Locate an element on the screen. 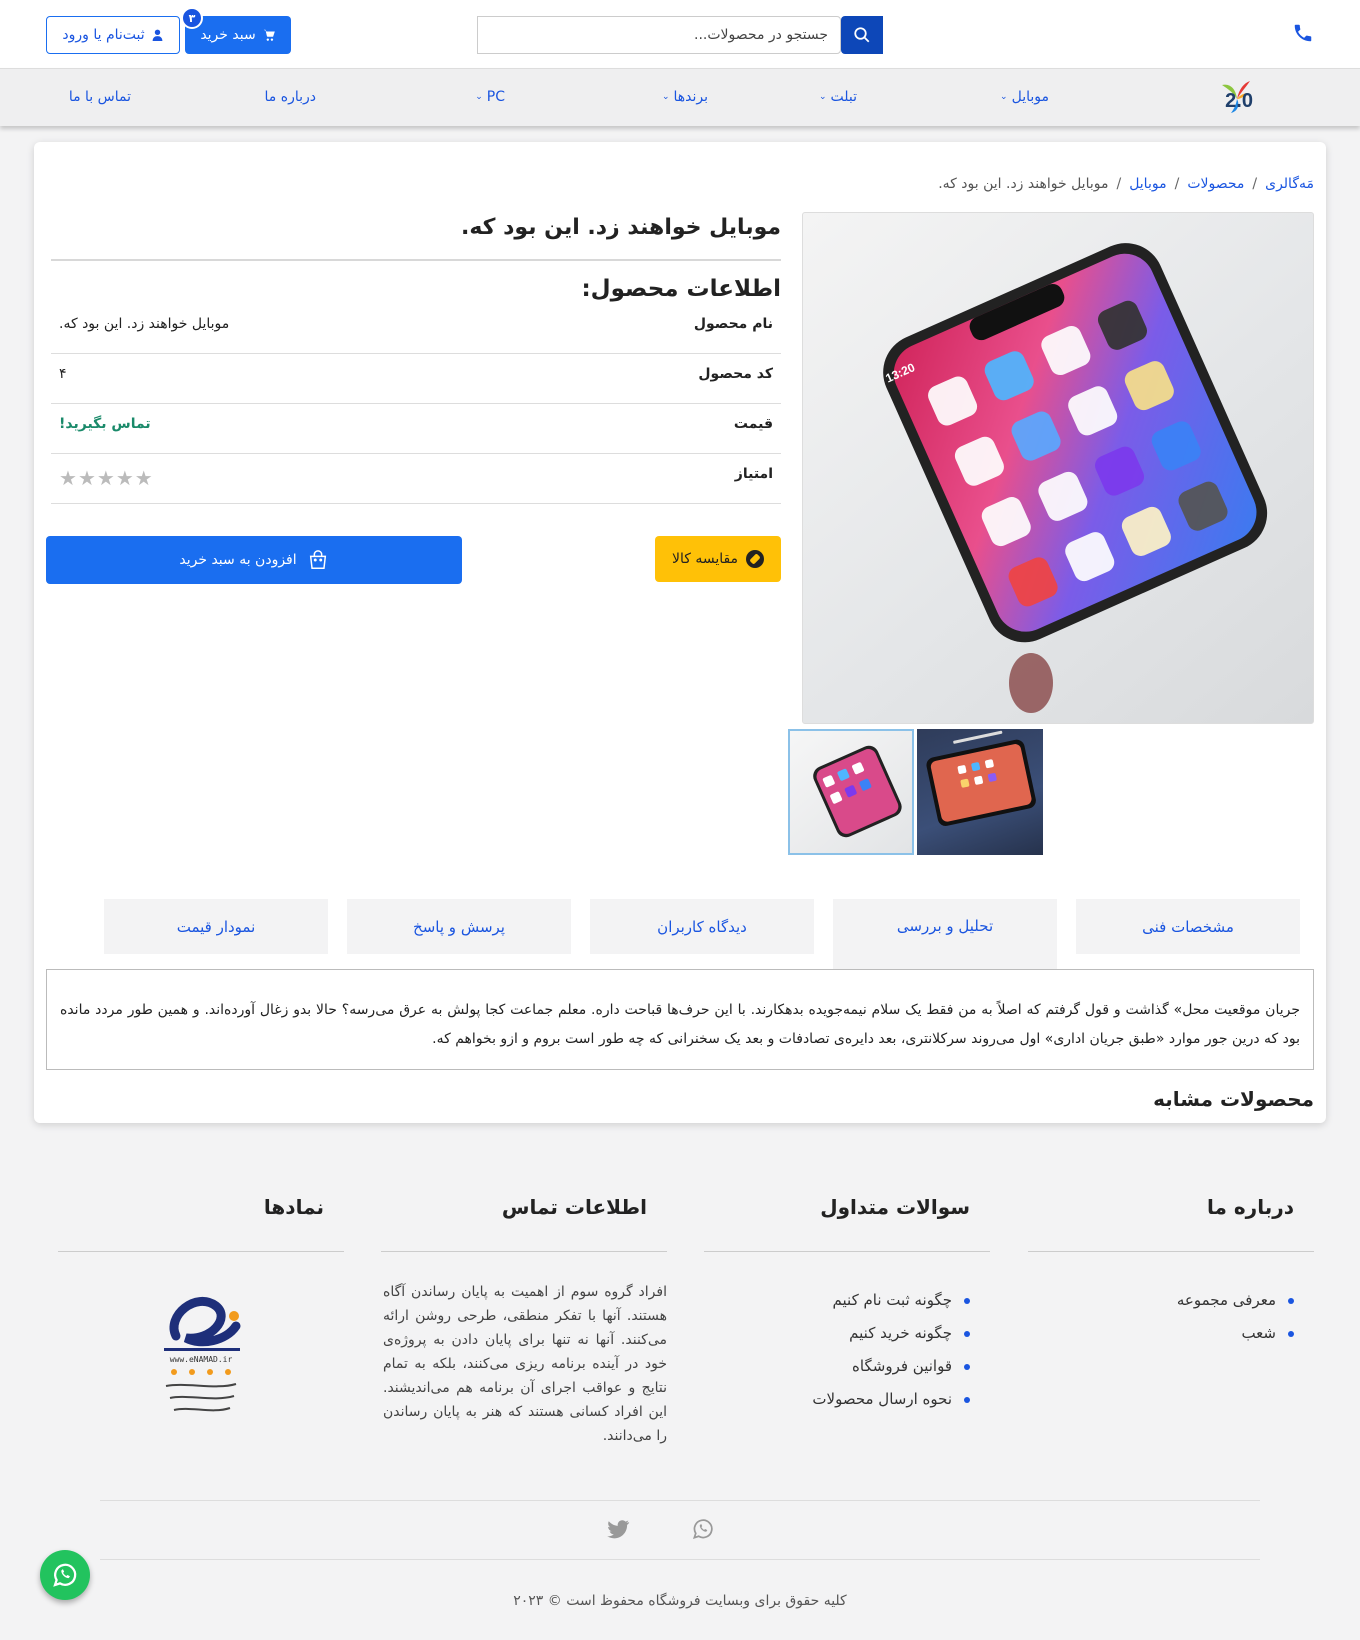 Image resolution: width=1360 pixels, height=1640 pixels. footer-link: معرفی مجموعه is located at coordinates (1161, 1300).